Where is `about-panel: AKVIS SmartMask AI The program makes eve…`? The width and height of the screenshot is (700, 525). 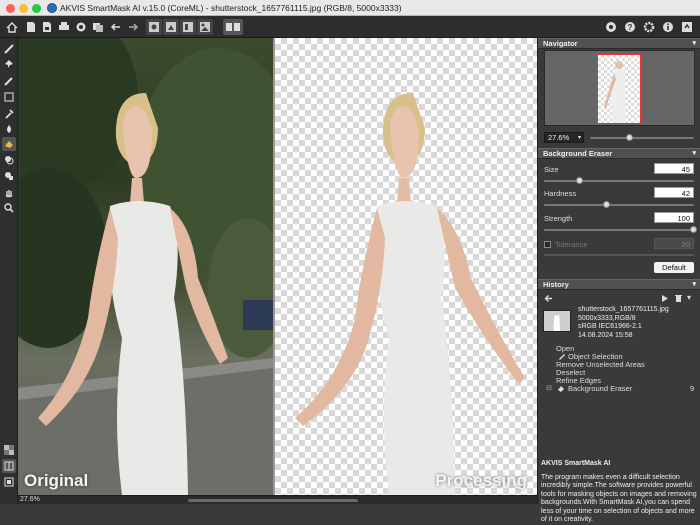
about-panel: AKVIS SmartMask AI The program makes eve… is located at coordinates (619, 491).